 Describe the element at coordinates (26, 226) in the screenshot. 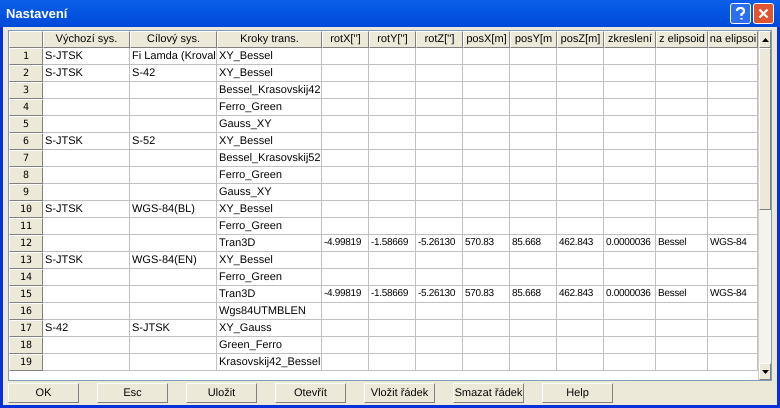

I see `row-header: 11` at that location.